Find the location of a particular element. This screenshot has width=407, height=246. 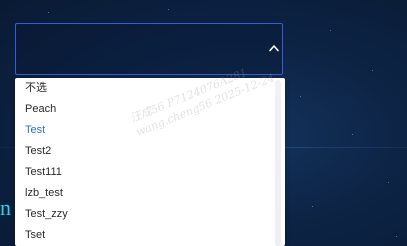

scrollbar-thumb is located at coordinates (278, 171).